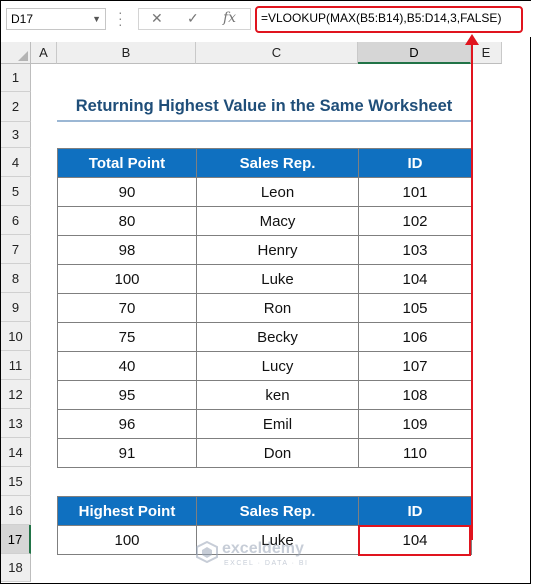 This screenshot has height=586, width=535. What do you see at coordinates (16, 481) in the screenshot?
I see `row-header-15: 15` at bounding box center [16, 481].